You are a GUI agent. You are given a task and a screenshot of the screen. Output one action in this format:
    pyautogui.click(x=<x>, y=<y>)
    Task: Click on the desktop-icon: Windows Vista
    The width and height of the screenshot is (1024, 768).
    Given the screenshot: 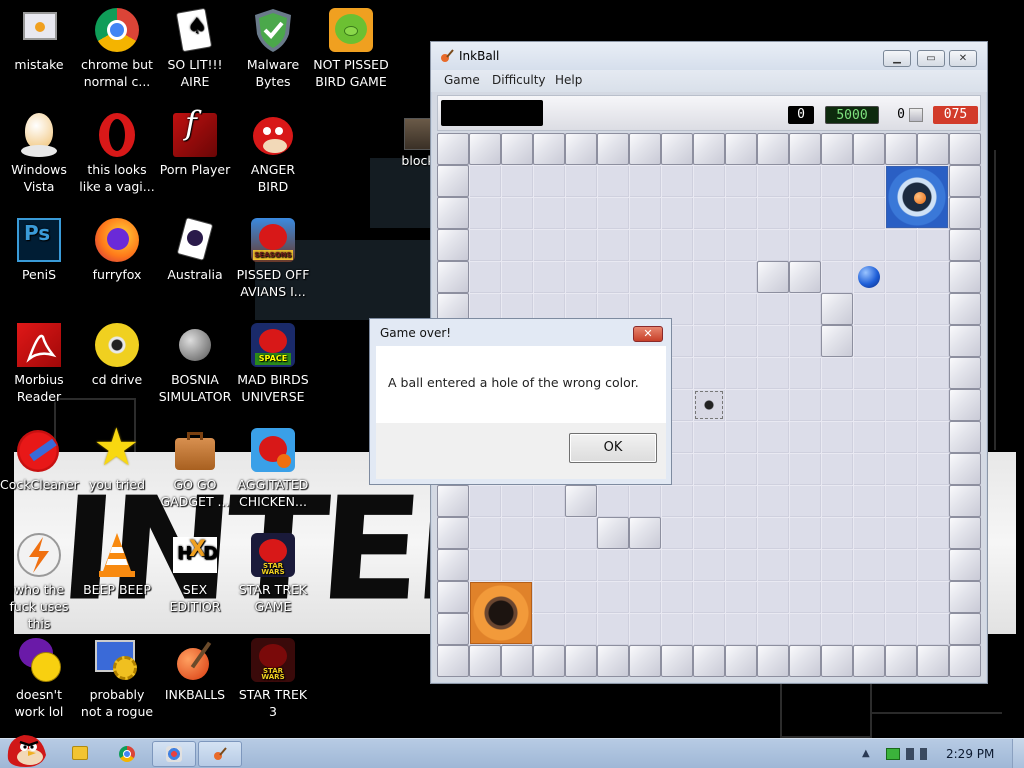 What is the action you would take?
    pyautogui.click(x=39, y=153)
    